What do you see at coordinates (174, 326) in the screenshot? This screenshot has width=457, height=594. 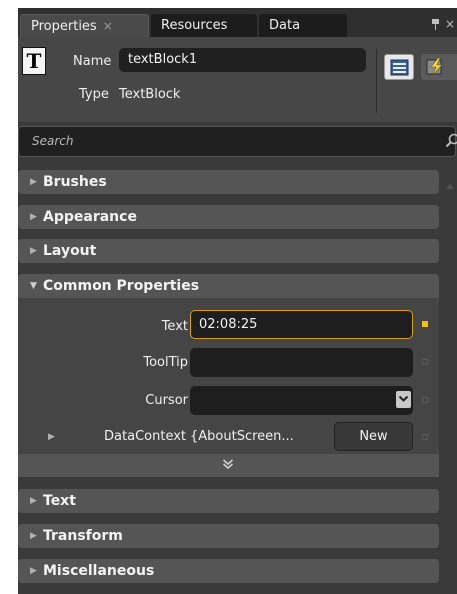 I see `text-property-label: Text` at bounding box center [174, 326].